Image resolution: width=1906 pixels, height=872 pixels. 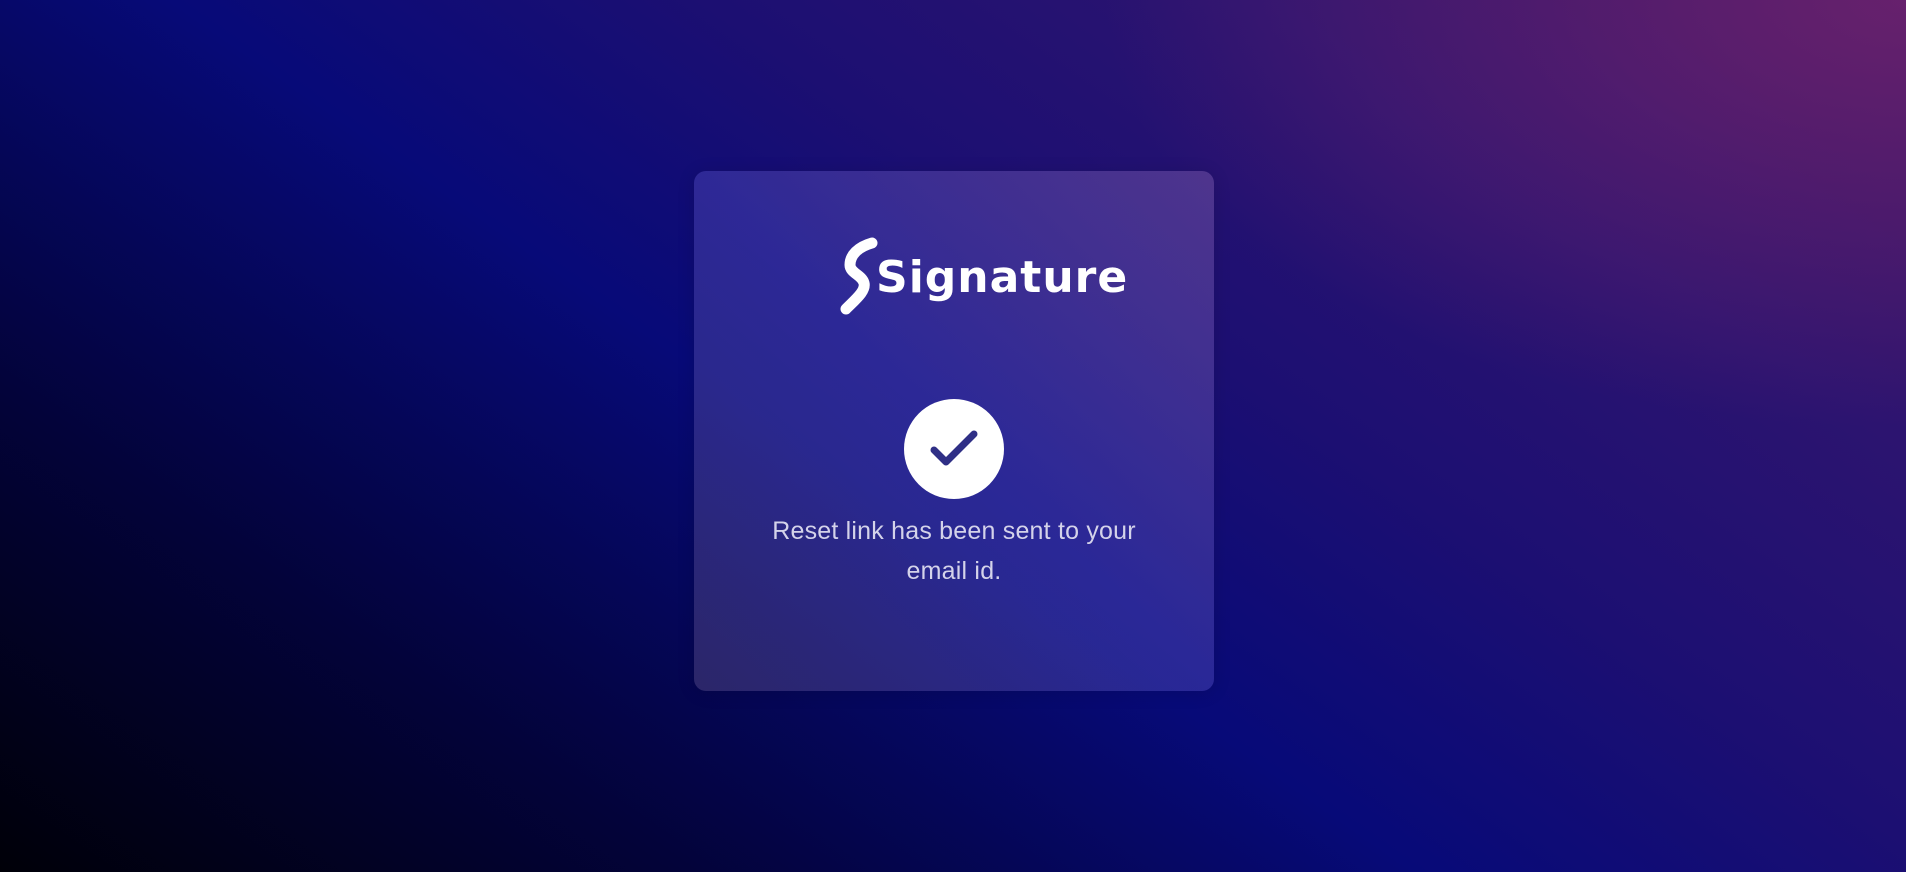 What do you see at coordinates (1002, 277) in the screenshot?
I see `brand-name: Signature` at bounding box center [1002, 277].